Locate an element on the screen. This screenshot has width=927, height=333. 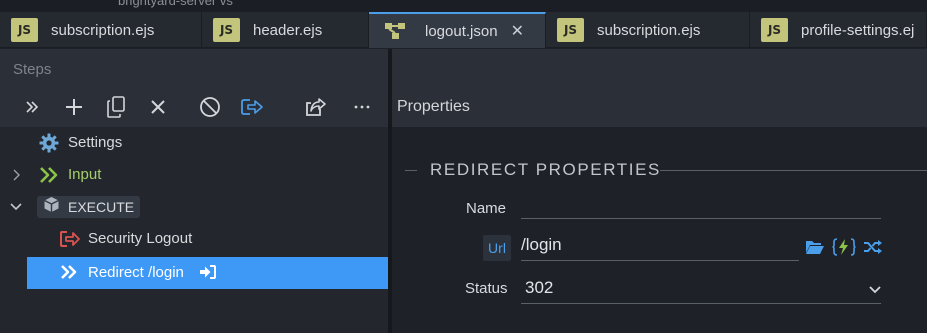
more-icon is located at coordinates (362, 107).